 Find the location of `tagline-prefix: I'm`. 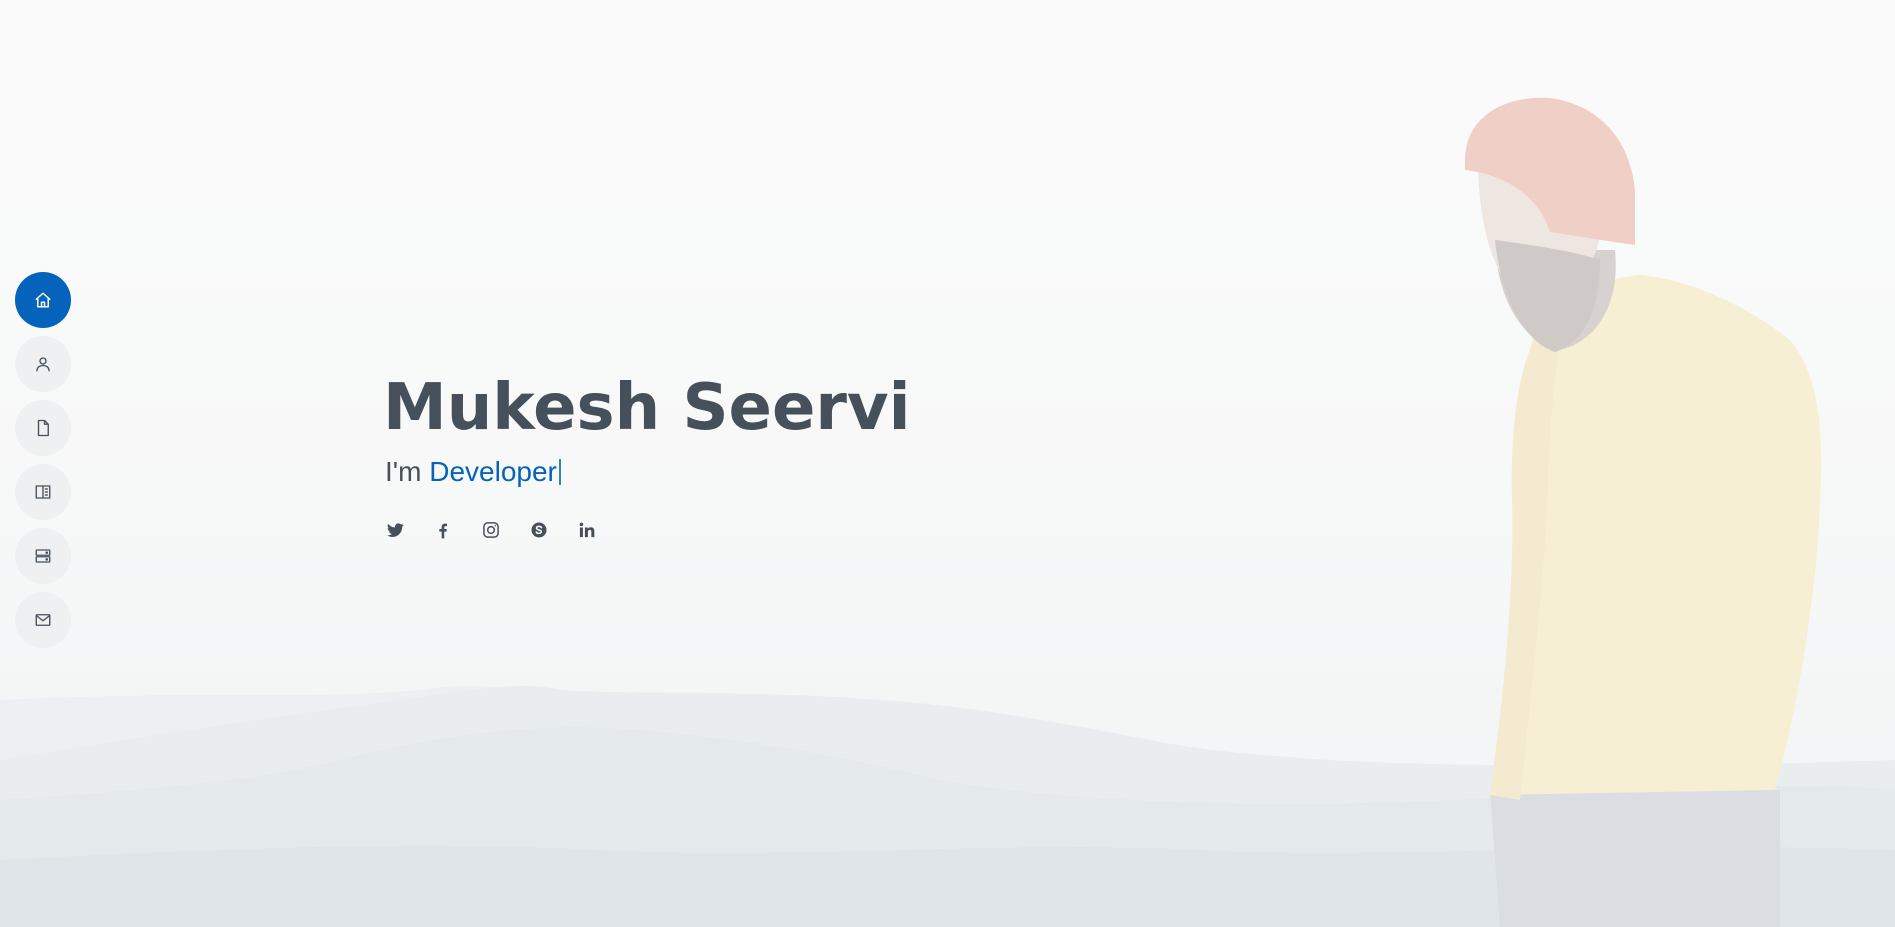

tagline-prefix: I'm is located at coordinates (403, 471).